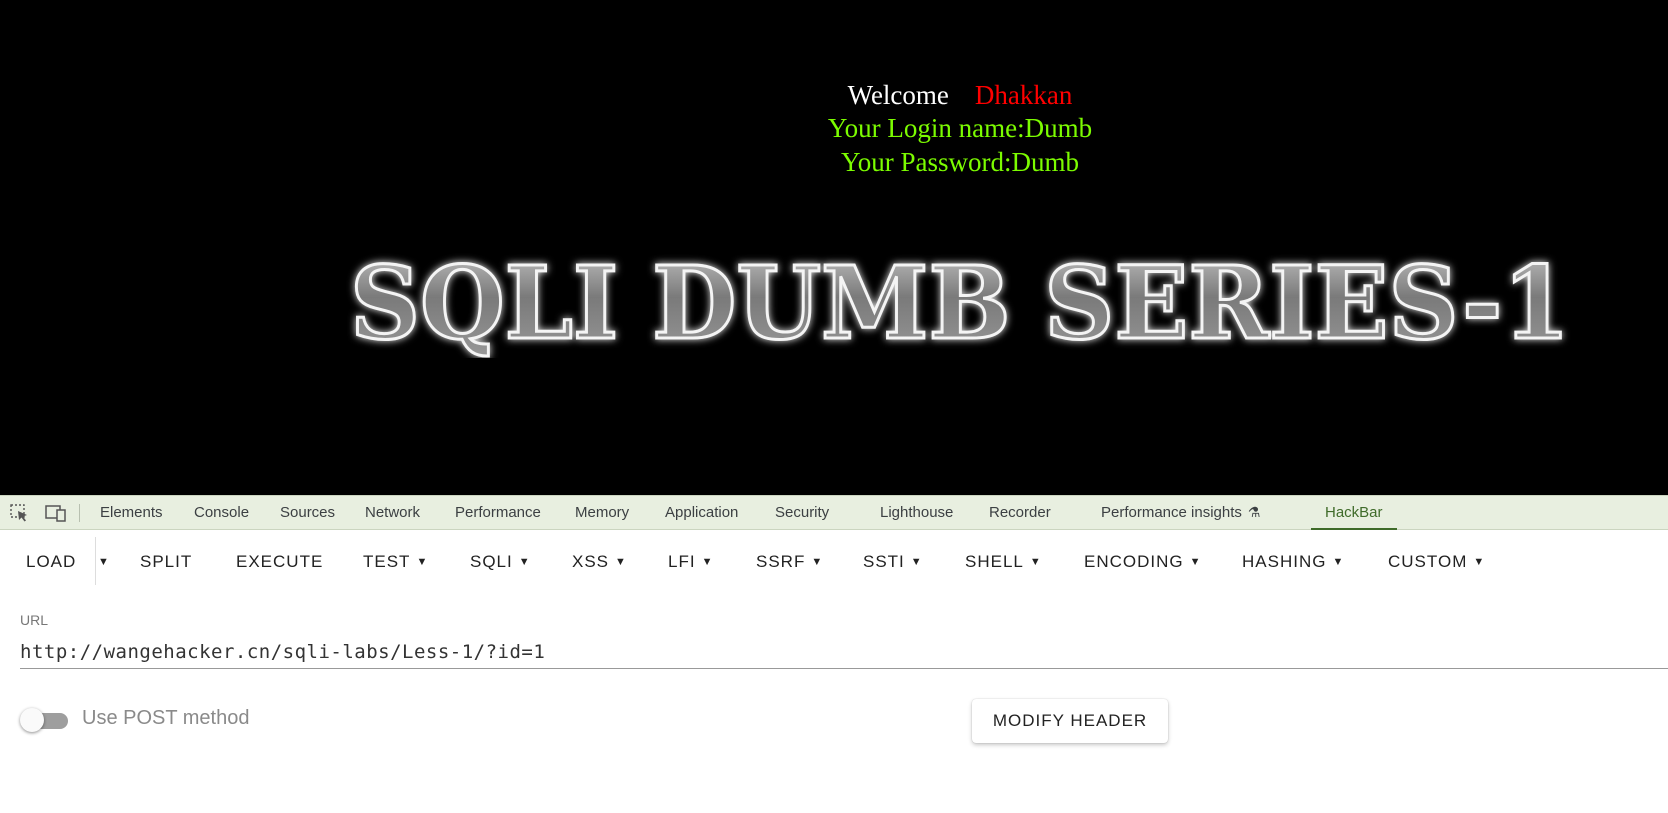 This screenshot has height=813, width=1668. I want to click on banner-text: SQLI DUMB SERIES-1, so click(960, 303).